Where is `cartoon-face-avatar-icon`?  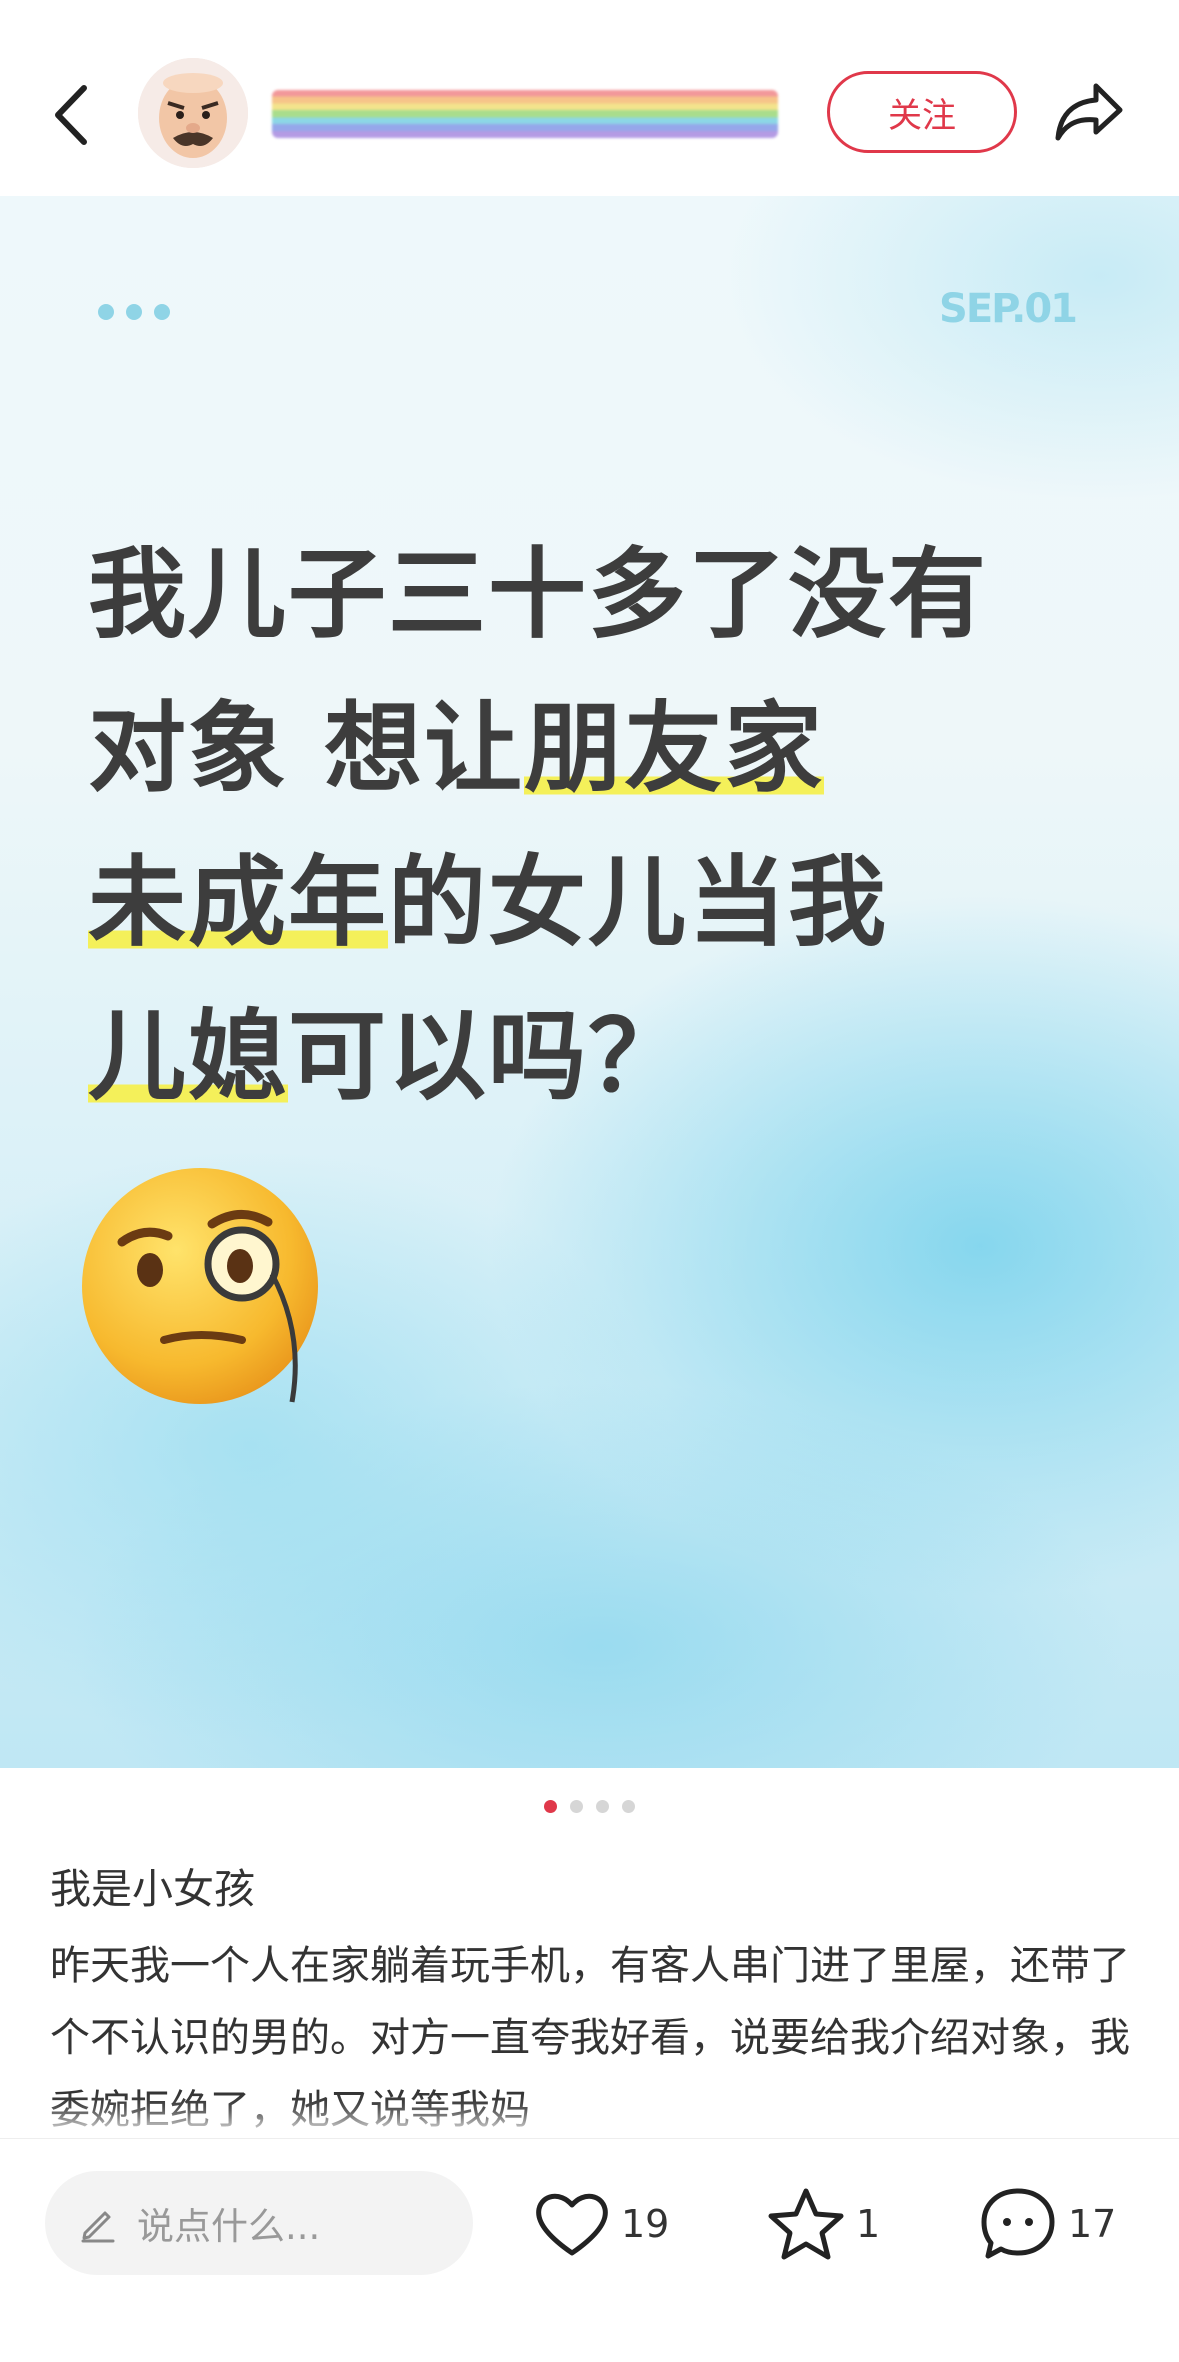
cartoon-face-avatar-icon is located at coordinates (193, 113).